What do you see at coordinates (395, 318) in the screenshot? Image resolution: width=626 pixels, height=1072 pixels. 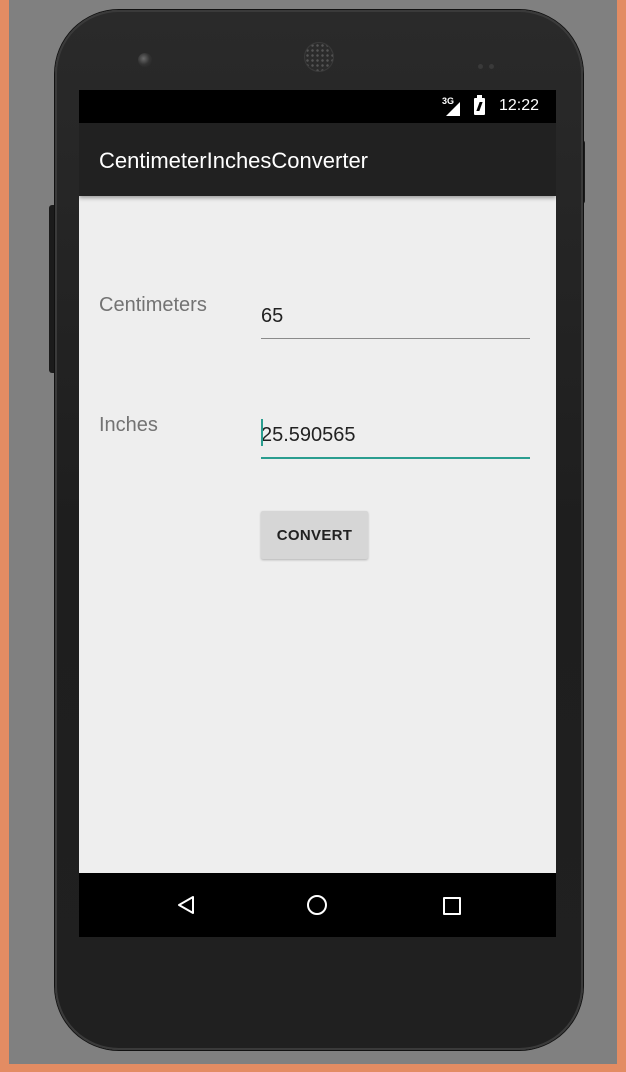 I see `centimeters-input` at bounding box center [395, 318].